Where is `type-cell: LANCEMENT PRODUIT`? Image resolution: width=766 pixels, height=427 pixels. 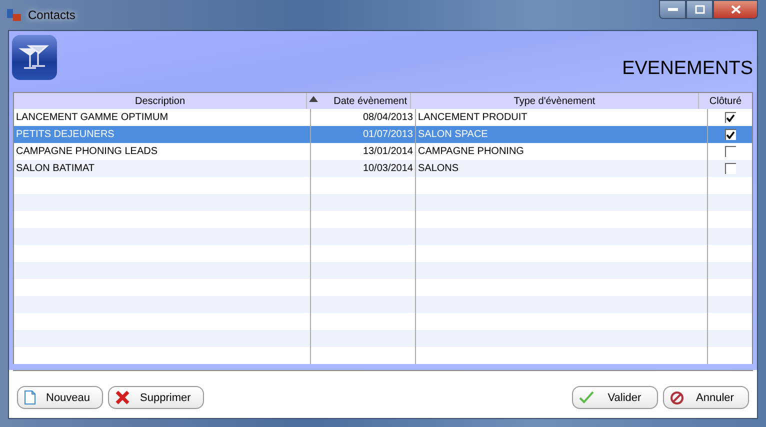
type-cell: LANCEMENT PRODUIT is located at coordinates (473, 117).